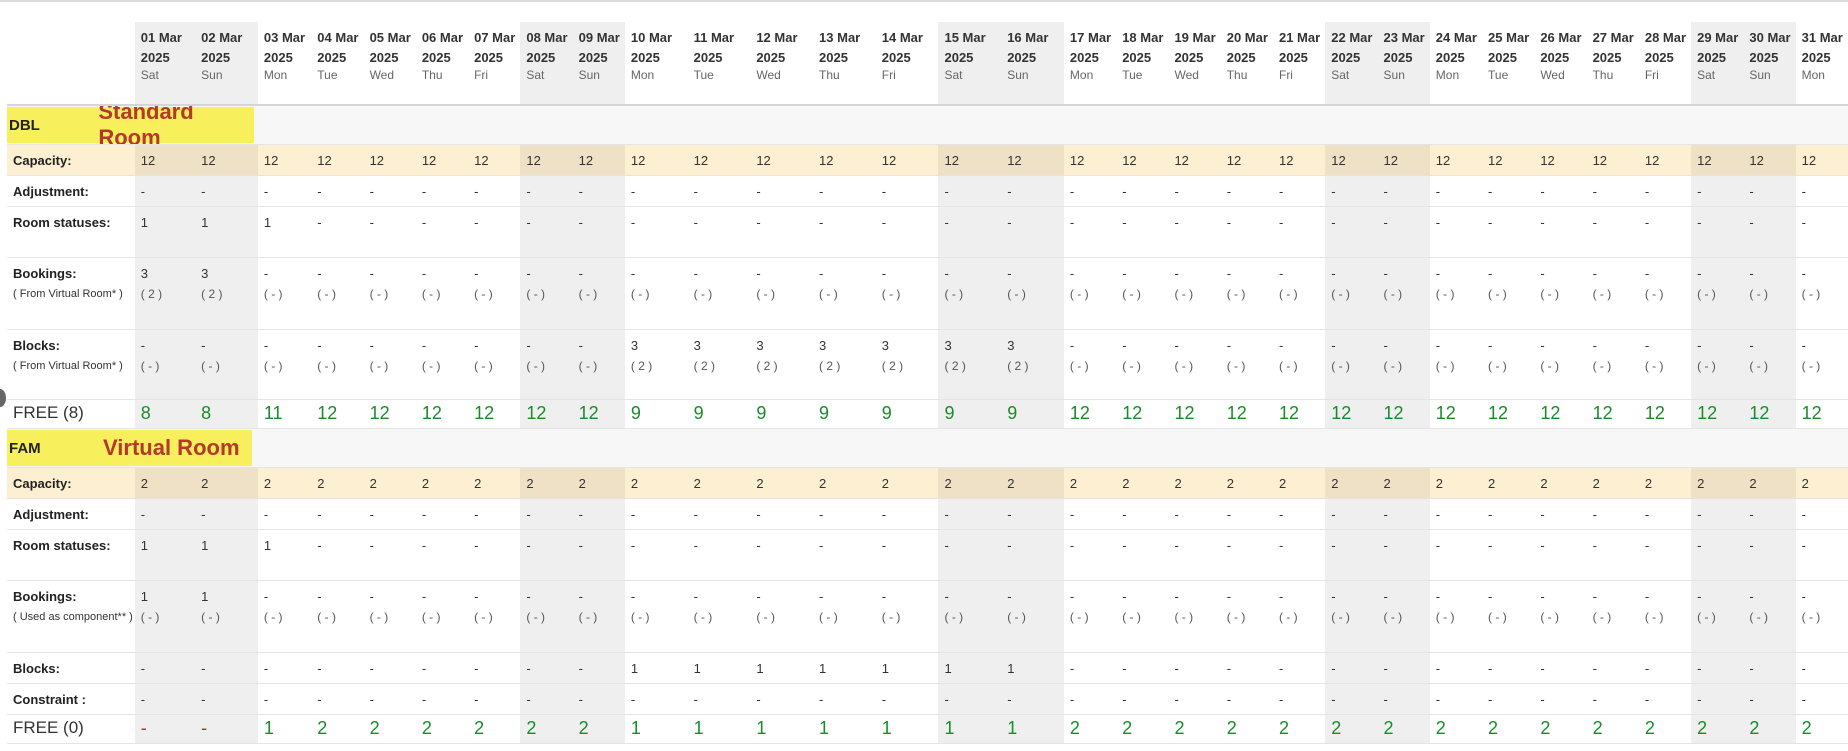 The image size is (1848, 751). What do you see at coordinates (1018, 75) in the screenshot?
I see `weekday-label: Sun` at bounding box center [1018, 75].